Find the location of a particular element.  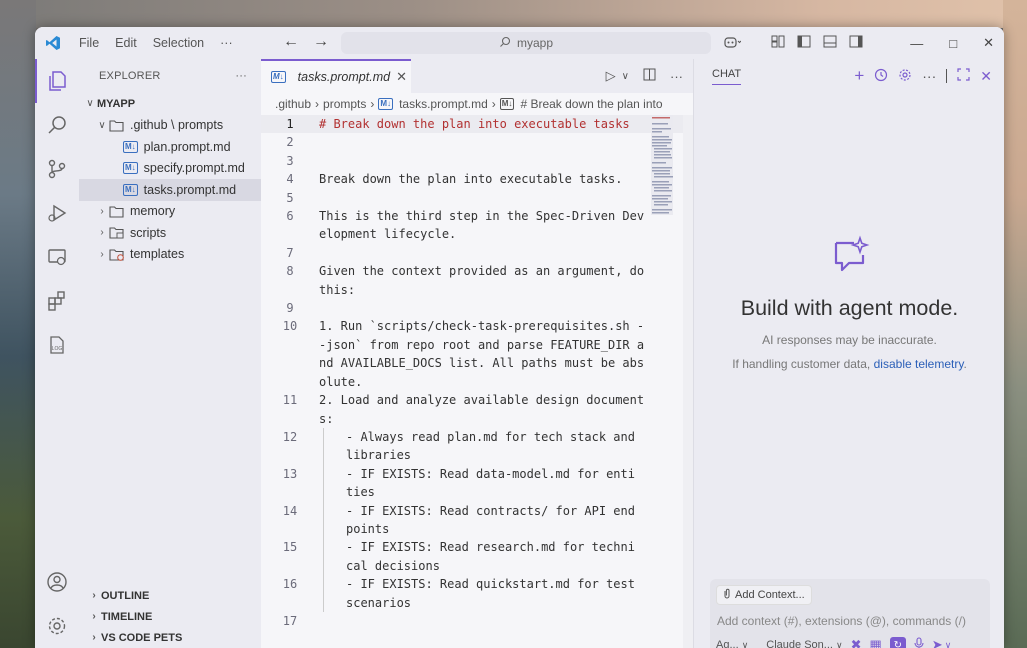

new-chat-icon: + is located at coordinates (859, 76).